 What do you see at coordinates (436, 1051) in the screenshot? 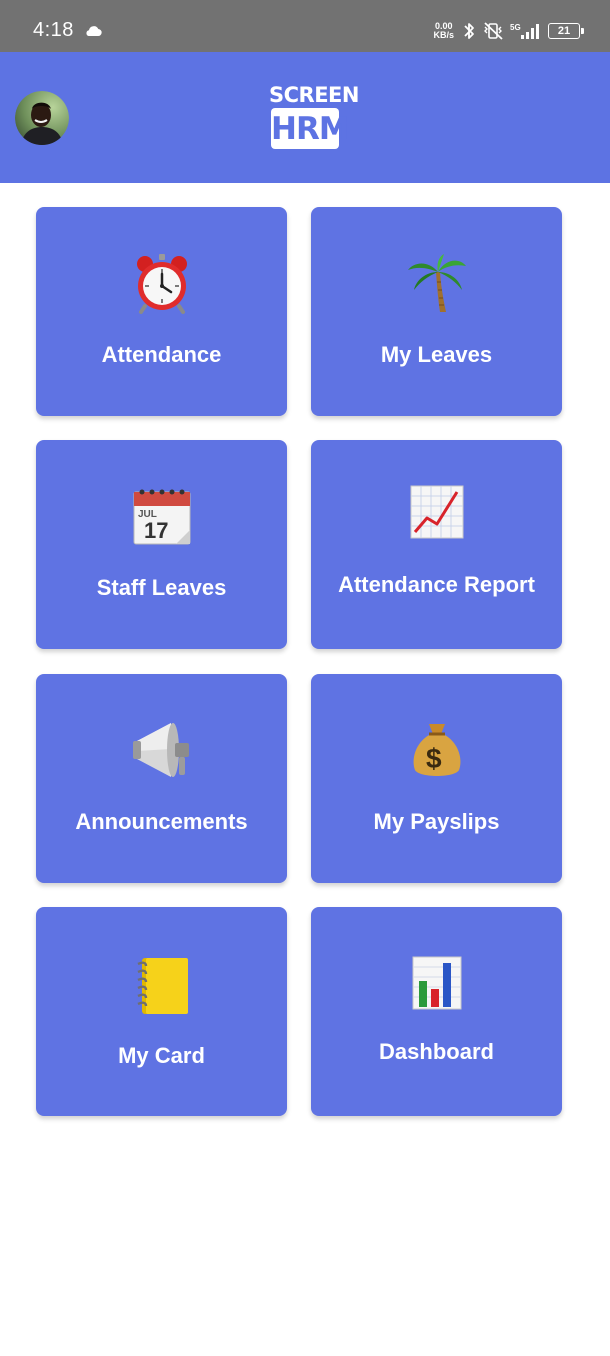
I see `menu-card-label: Dashboard` at bounding box center [436, 1051].